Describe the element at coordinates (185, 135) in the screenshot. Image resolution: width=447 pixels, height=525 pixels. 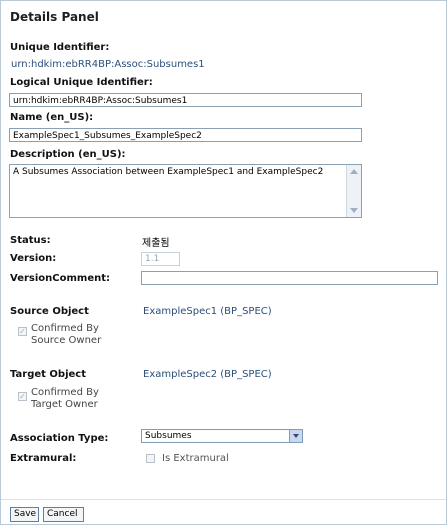
I see `name-input: ExampleSpec1_Subsumes_ExampleSpec2` at that location.